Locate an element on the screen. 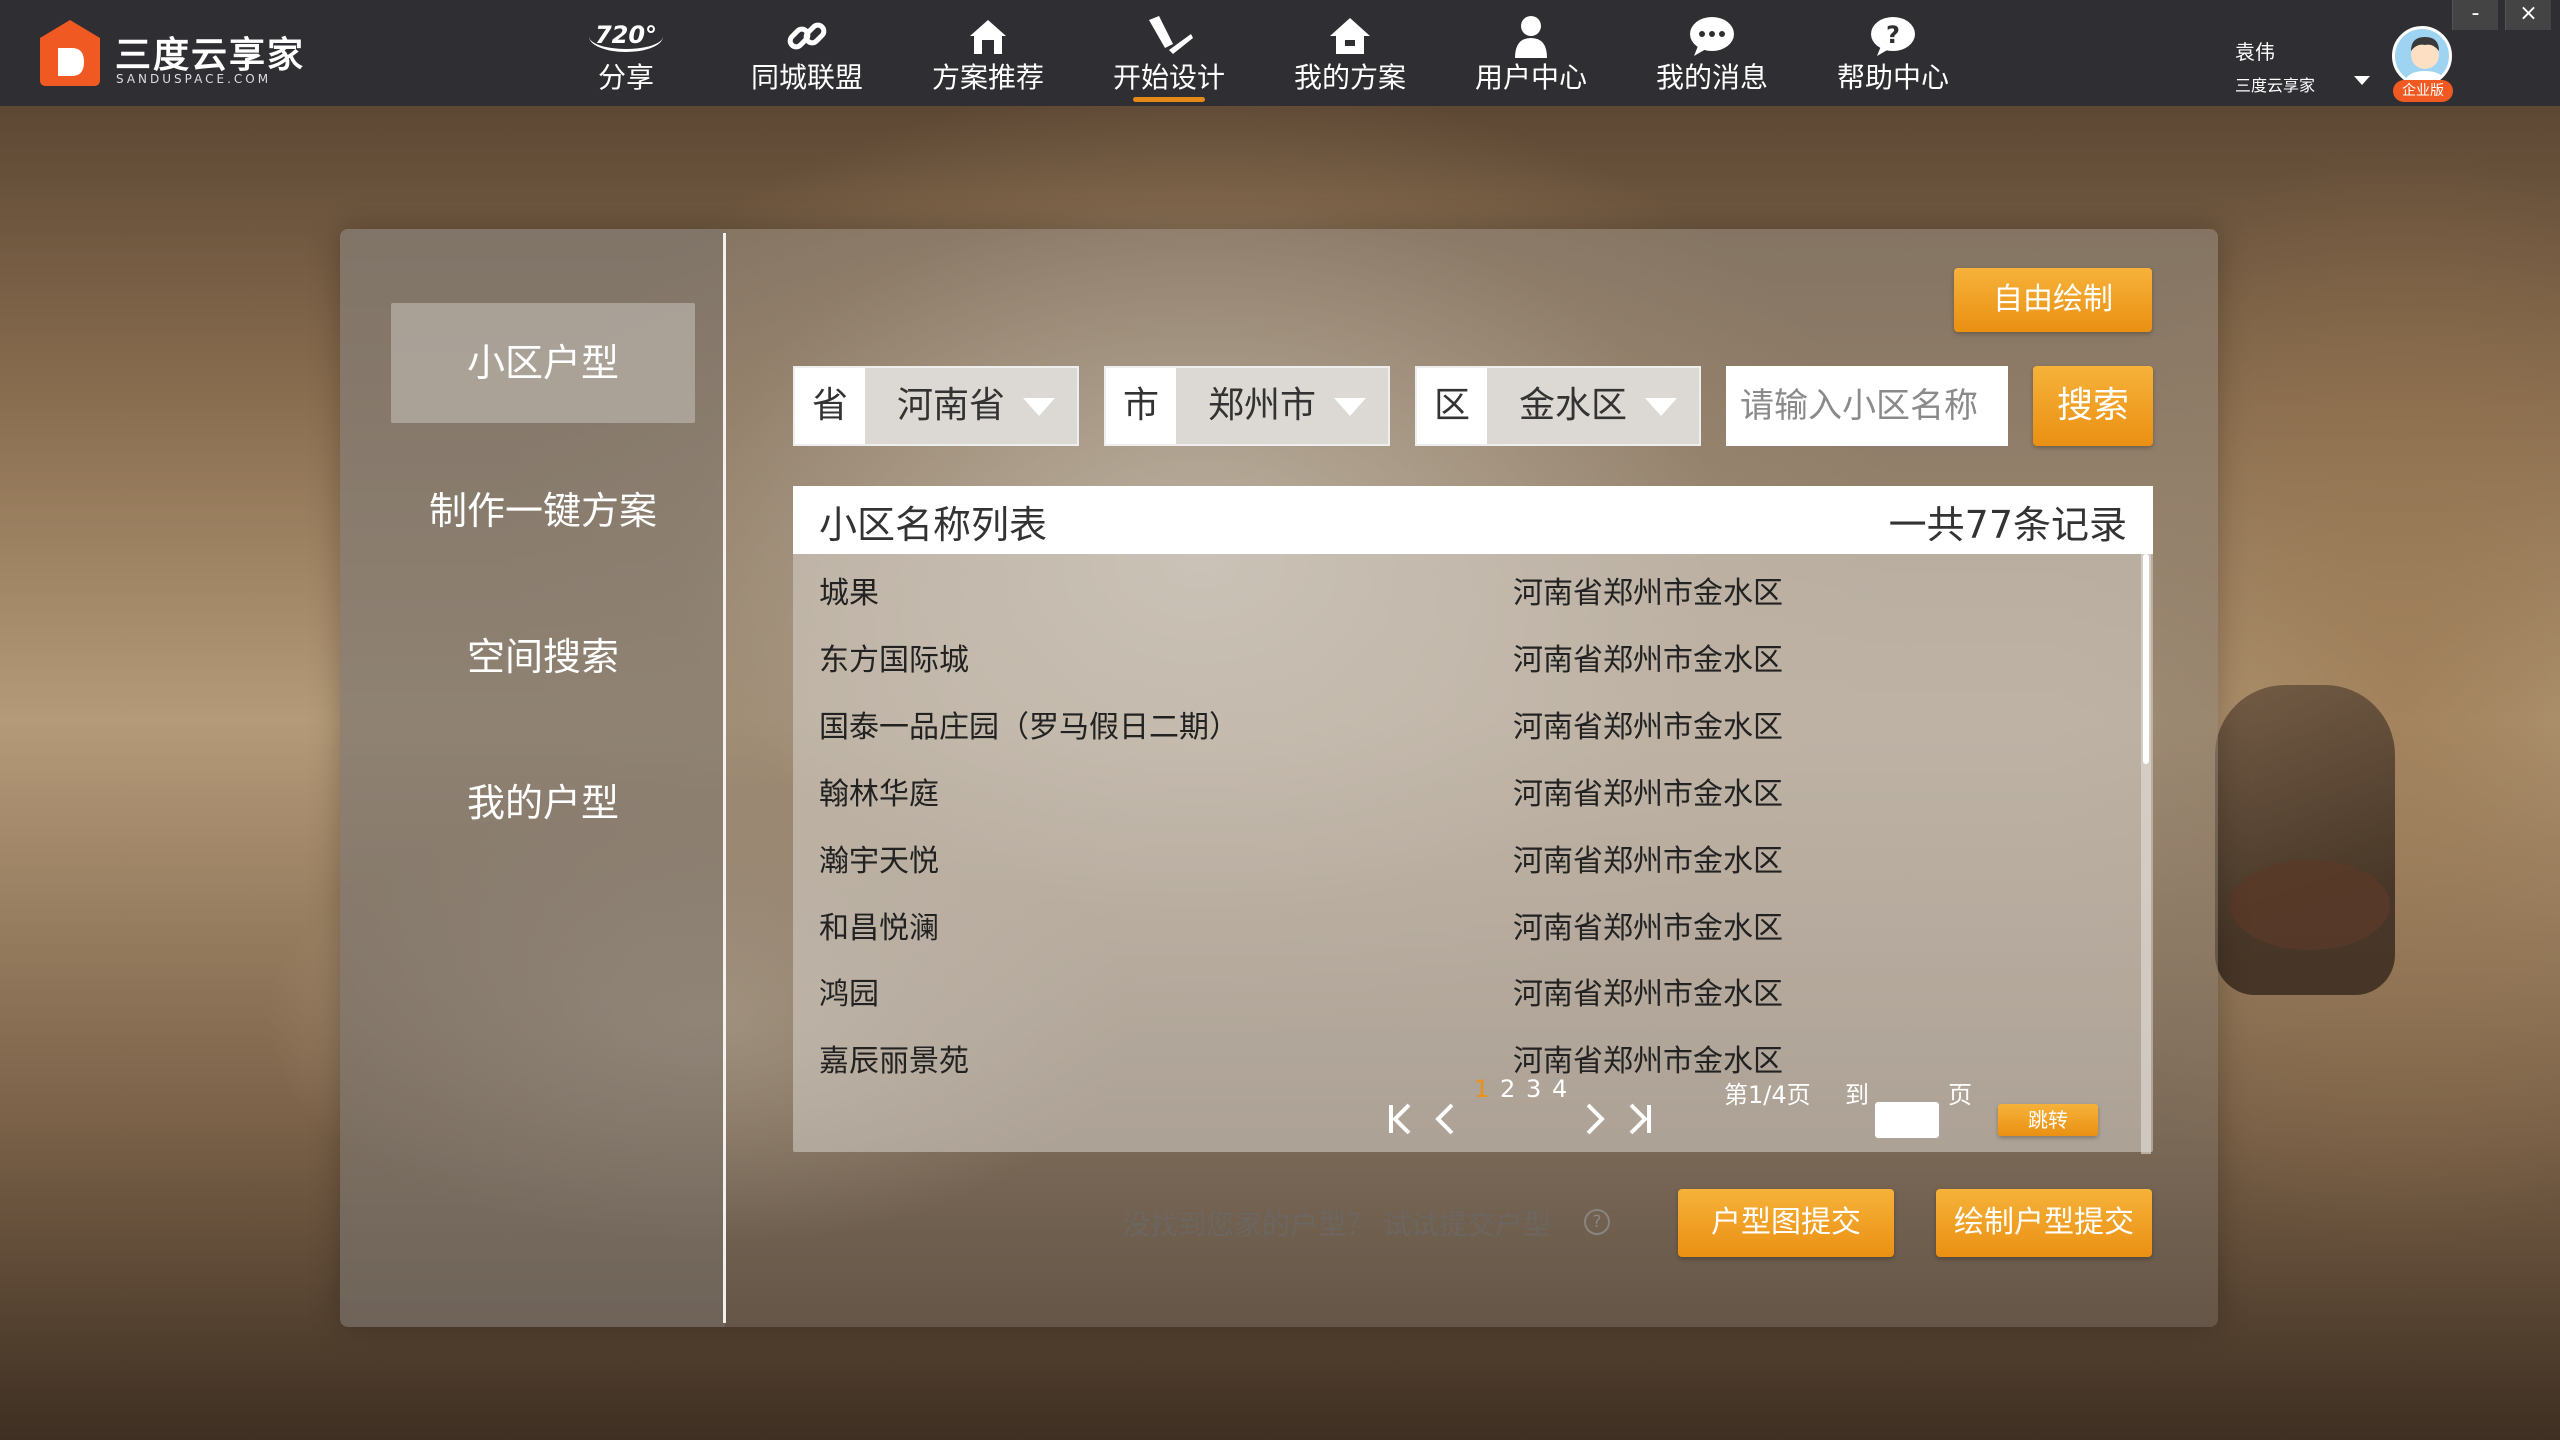  brand-domain: SANDUSPACE.COM is located at coordinates (194, 79).